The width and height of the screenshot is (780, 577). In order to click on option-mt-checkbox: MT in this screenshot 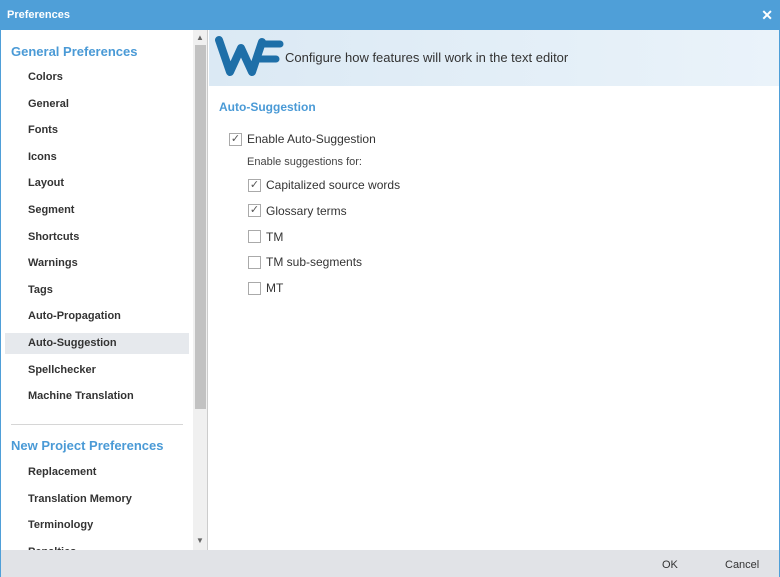, I will do `click(265, 288)`.